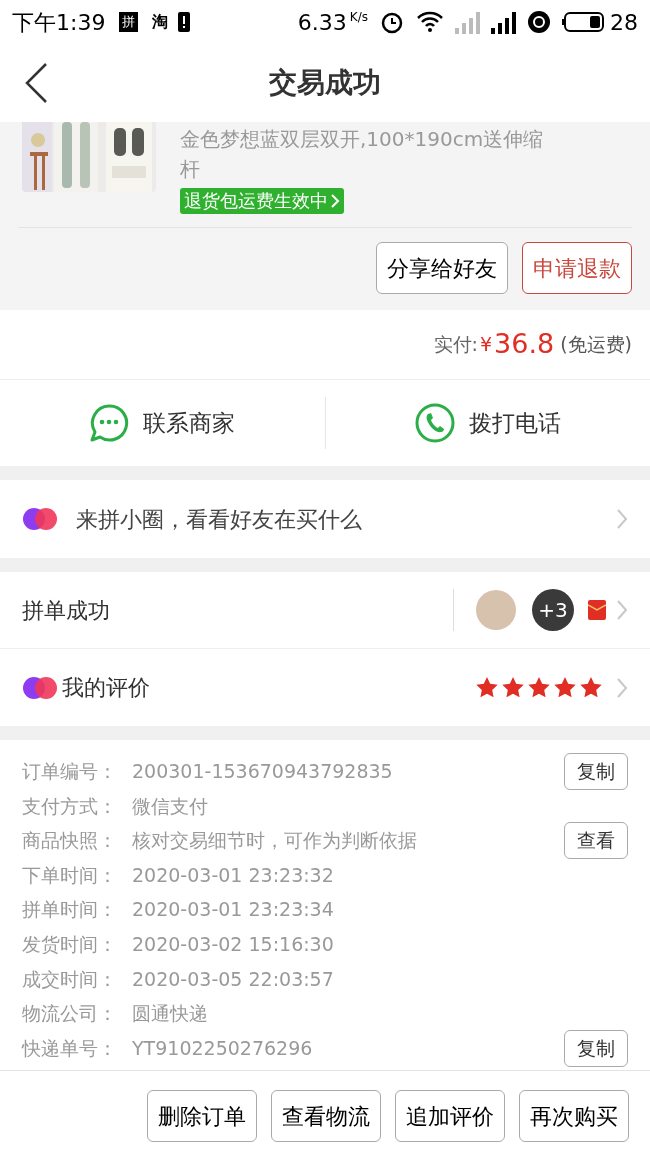  I want to click on group-status: 拼单成功, so click(66, 610).